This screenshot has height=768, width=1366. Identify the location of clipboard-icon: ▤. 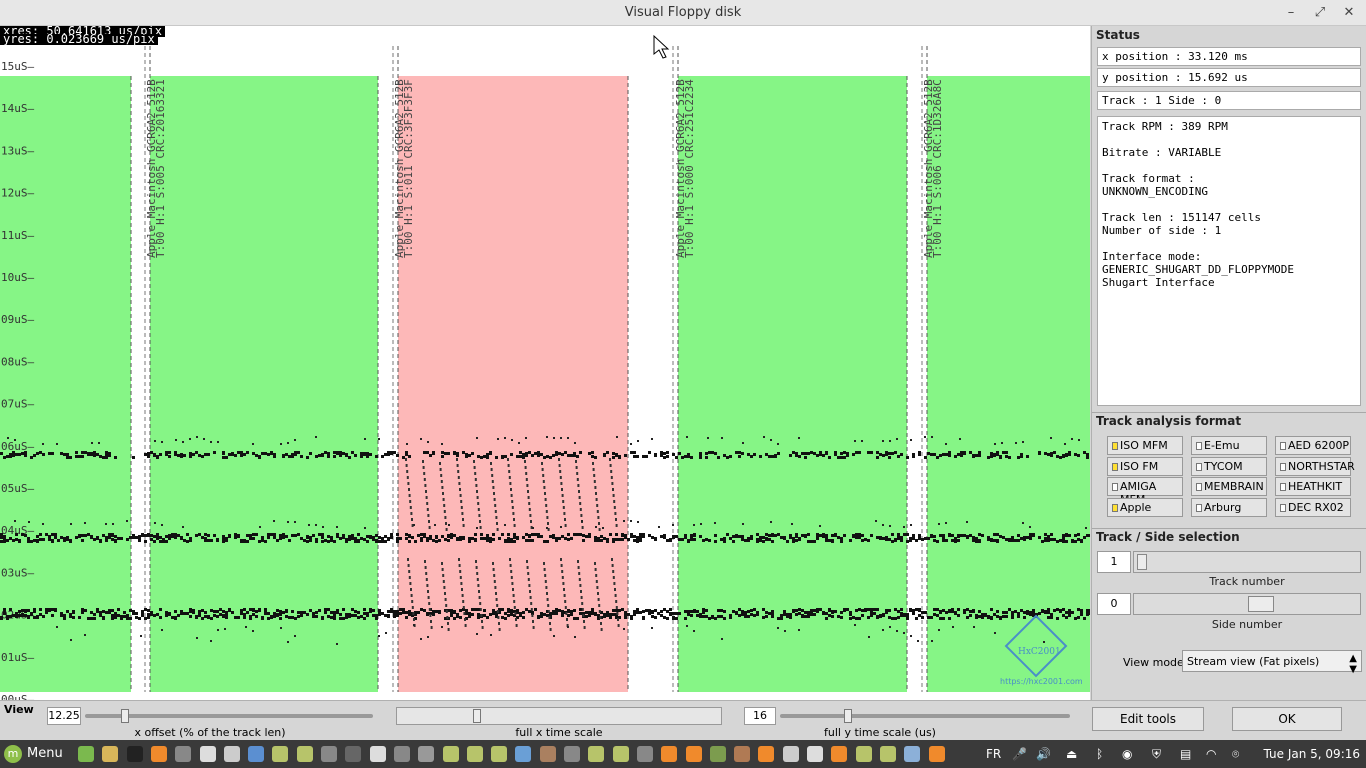
(1185, 754).